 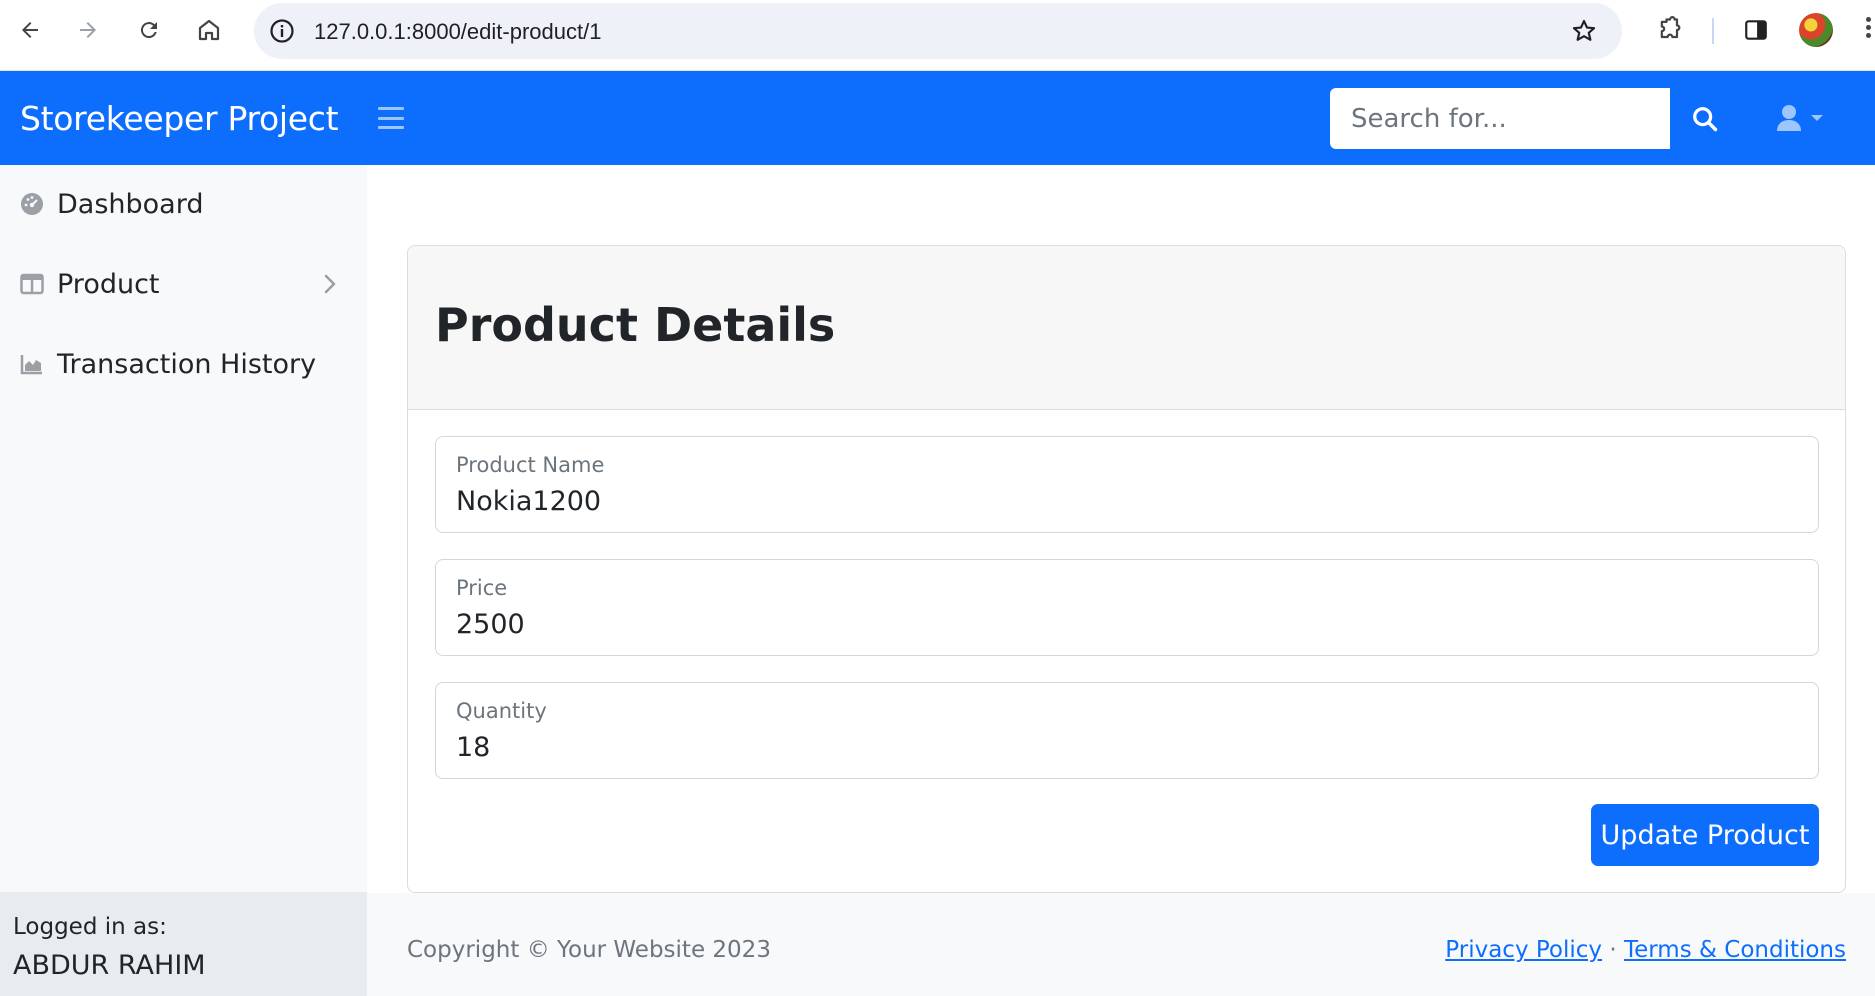 I want to click on quantity-input, so click(x=1126, y=747).